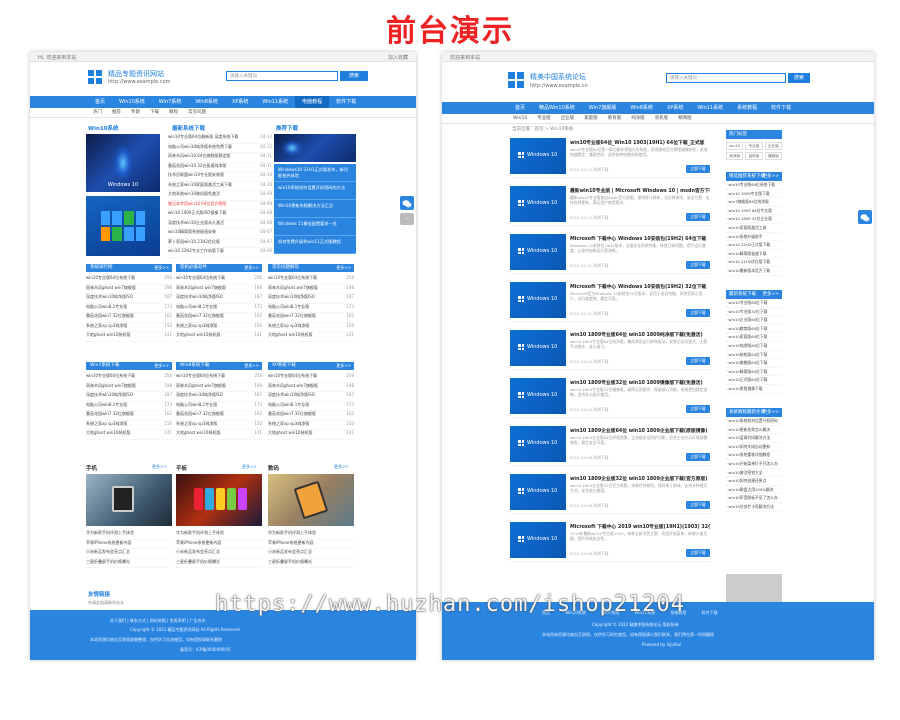 The width and height of the screenshot is (900, 720). I want to click on list-item-title: 番茄花园win10 32位极速纯净版, so click(197, 165).